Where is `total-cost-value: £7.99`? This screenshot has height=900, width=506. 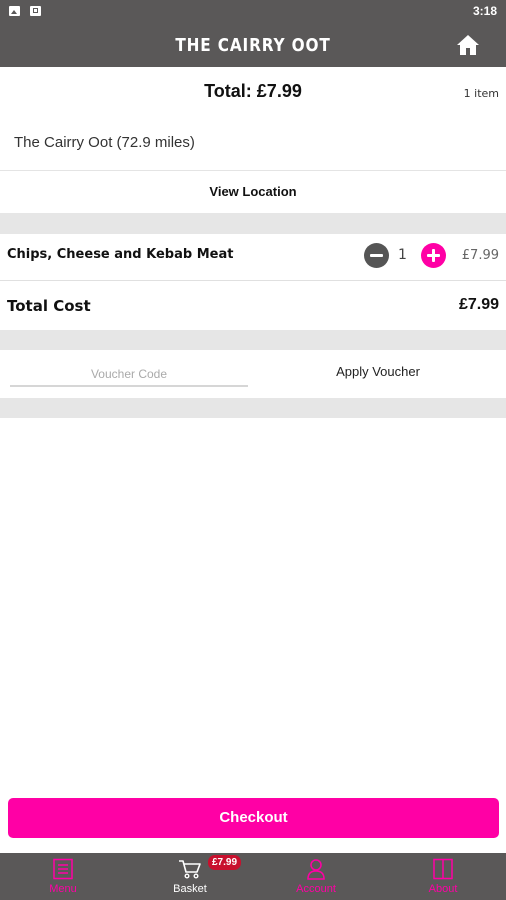
total-cost-value: £7.99 is located at coordinates (478, 304).